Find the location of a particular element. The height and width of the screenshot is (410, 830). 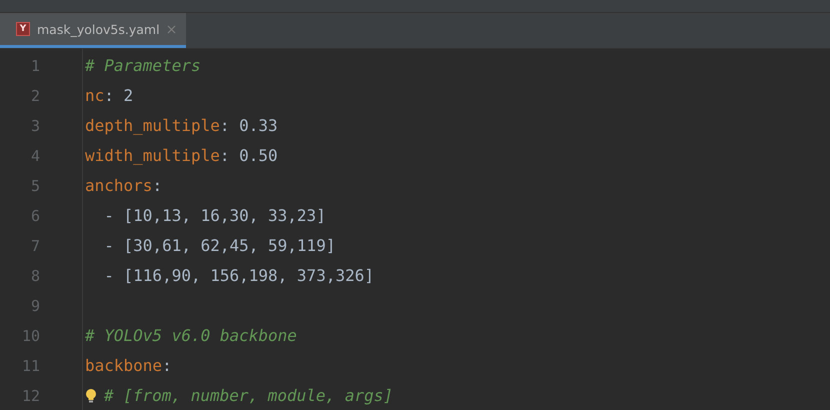

line-number: 9 is located at coordinates (35, 306).